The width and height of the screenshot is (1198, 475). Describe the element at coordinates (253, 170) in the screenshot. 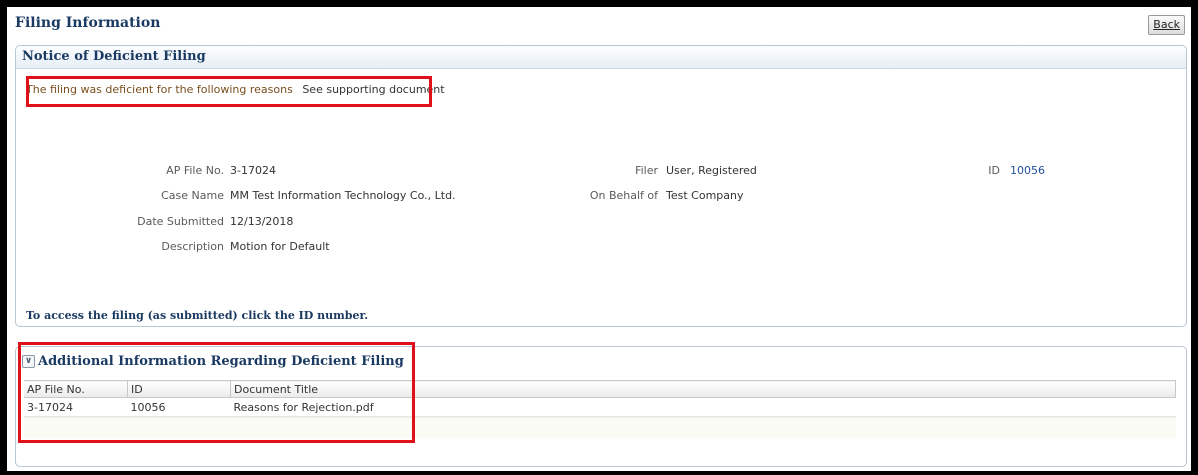

I see `ap-file-no-value: 3-17024` at that location.